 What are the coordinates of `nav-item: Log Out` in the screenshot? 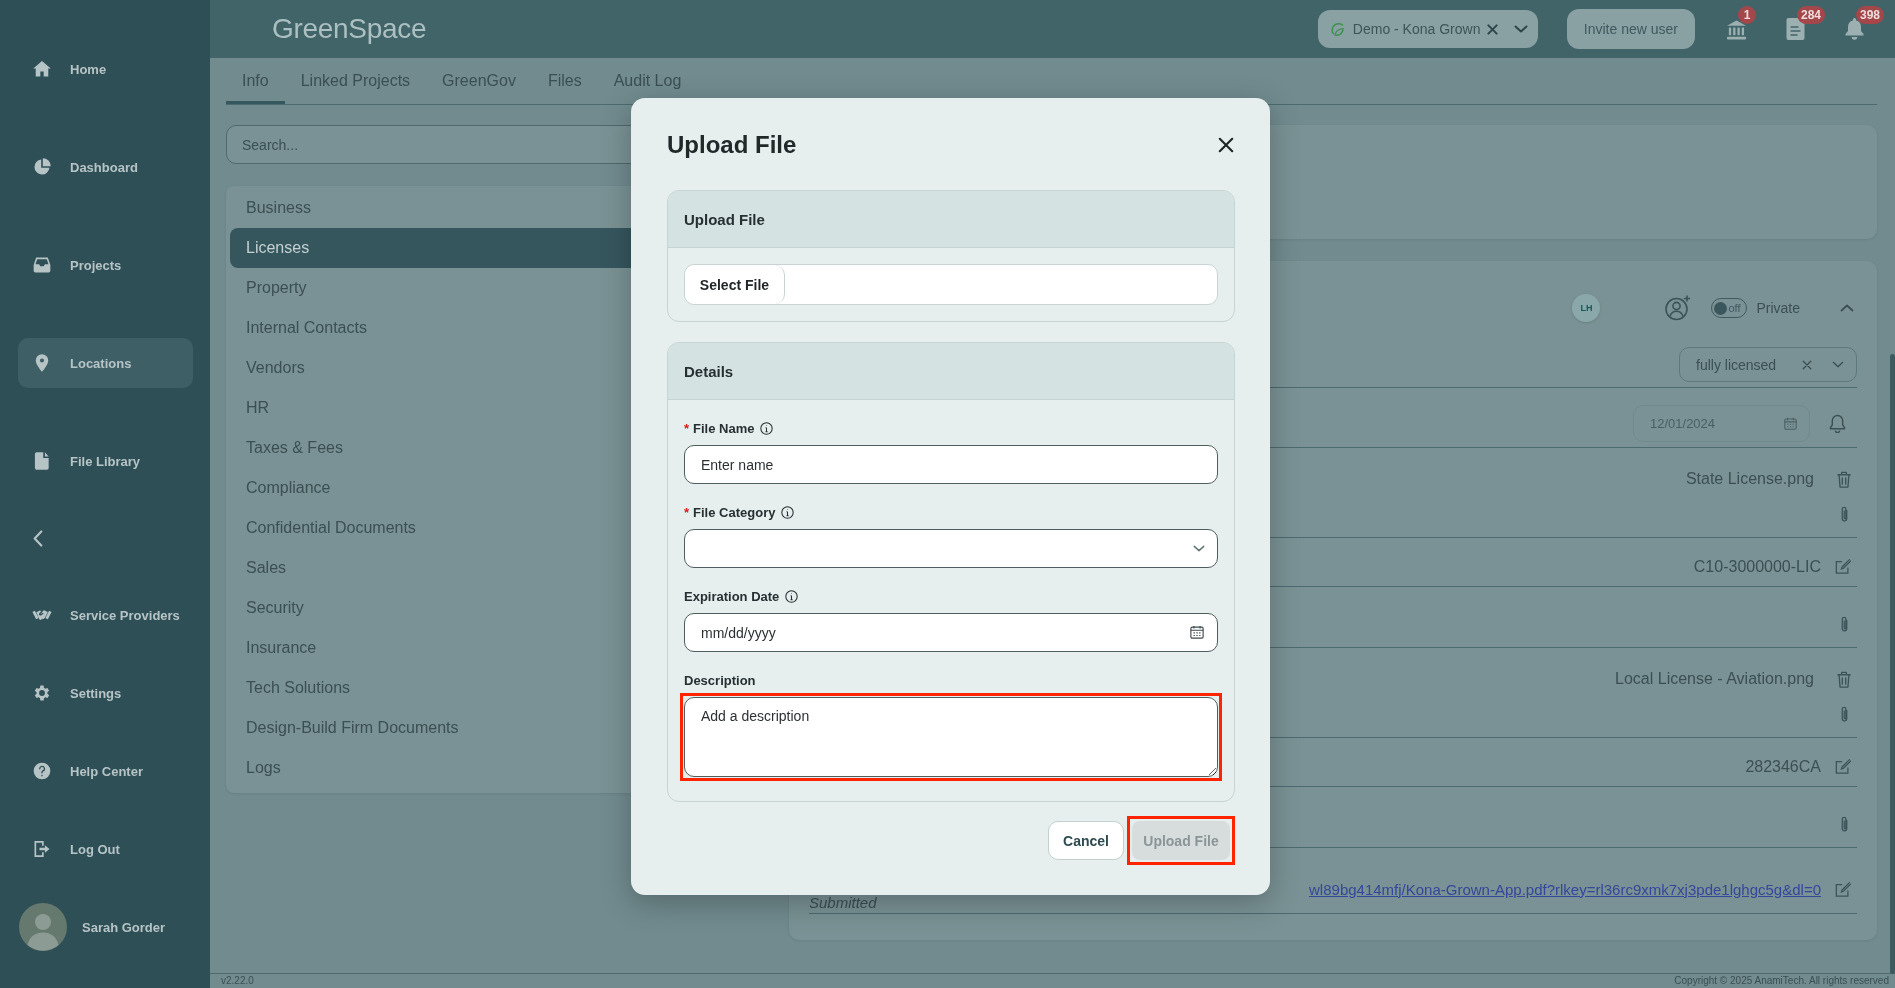 It's located at (76, 849).